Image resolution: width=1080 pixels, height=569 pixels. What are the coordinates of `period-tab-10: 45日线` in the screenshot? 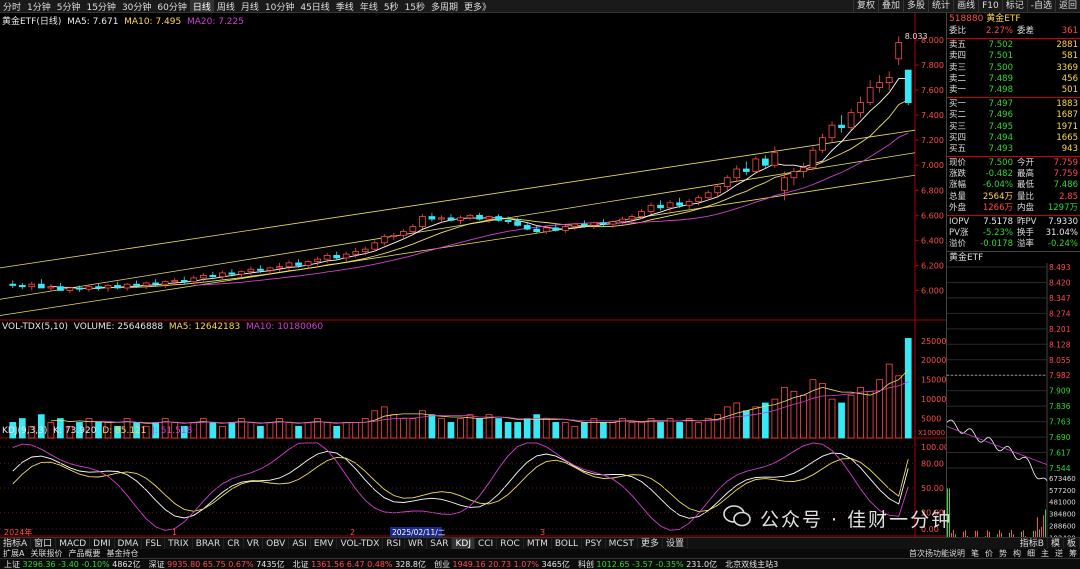 It's located at (314, 6).